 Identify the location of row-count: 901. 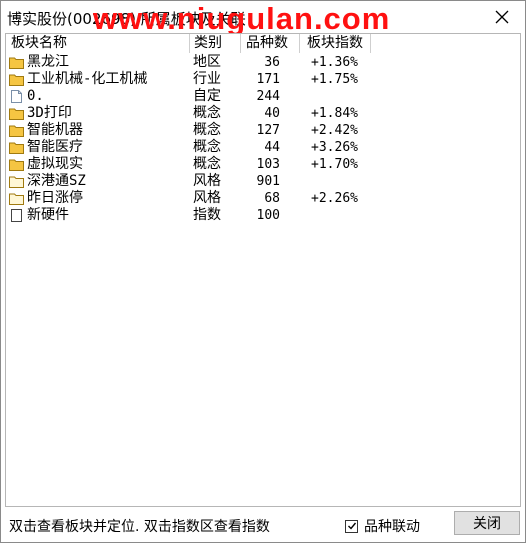
(268, 181).